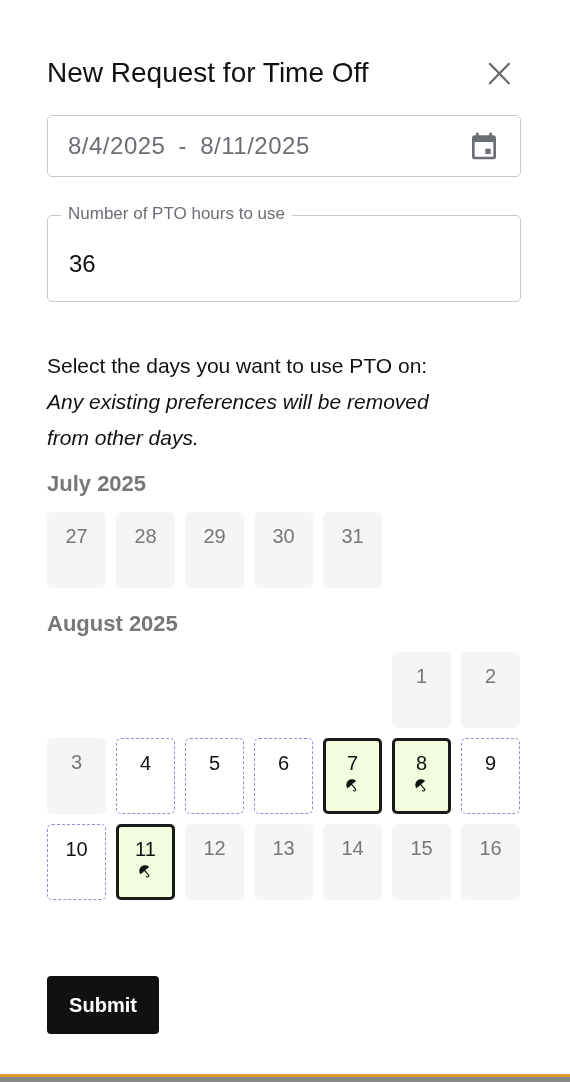 This screenshot has height=1082, width=570. What do you see at coordinates (214, 776) in the screenshot?
I see `day-cell: 5` at bounding box center [214, 776].